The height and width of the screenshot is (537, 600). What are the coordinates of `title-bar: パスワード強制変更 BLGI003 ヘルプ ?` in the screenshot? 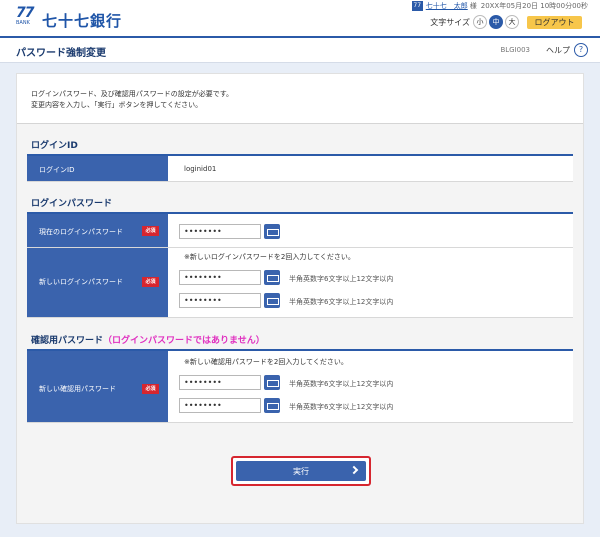 It's located at (300, 49).